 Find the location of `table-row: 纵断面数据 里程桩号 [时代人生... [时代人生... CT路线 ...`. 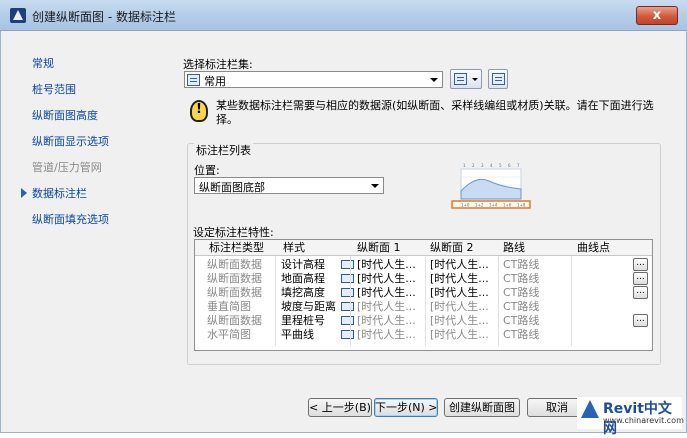

table-row: 纵断面数据 里程桩号 [时代人生... [时代人生... CT路线 ... is located at coordinates (423, 321).